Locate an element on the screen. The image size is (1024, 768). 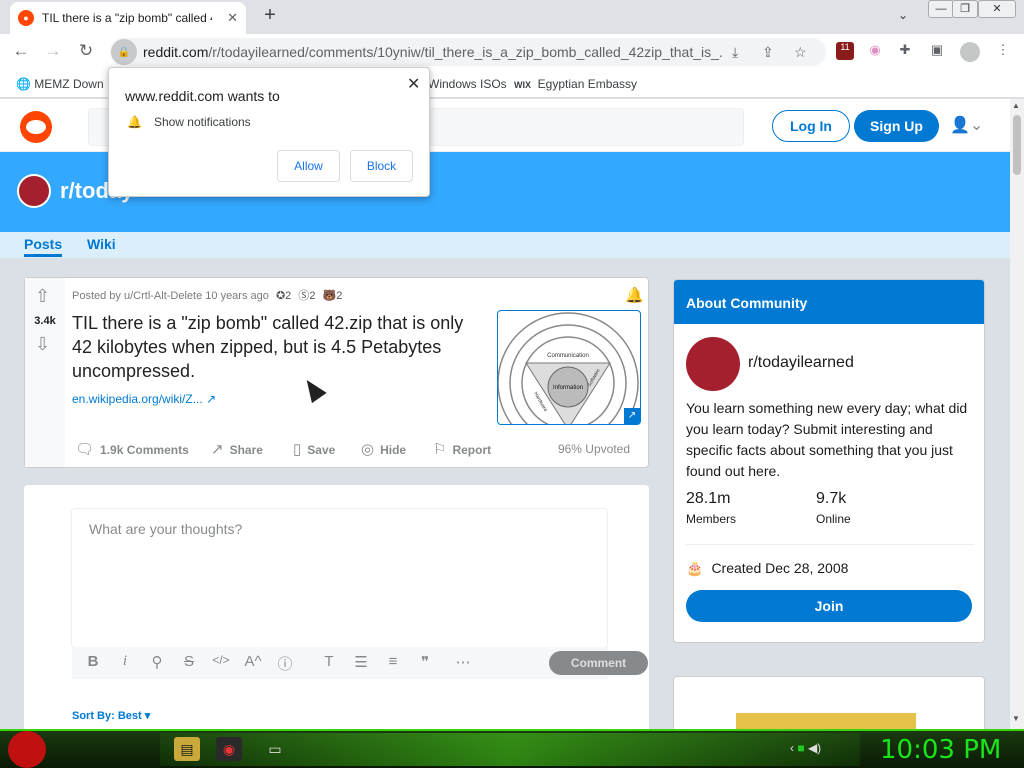
browser-tab: ● TIL there is a "zip bomb" called 4 ✕ is located at coordinates (128, 18).